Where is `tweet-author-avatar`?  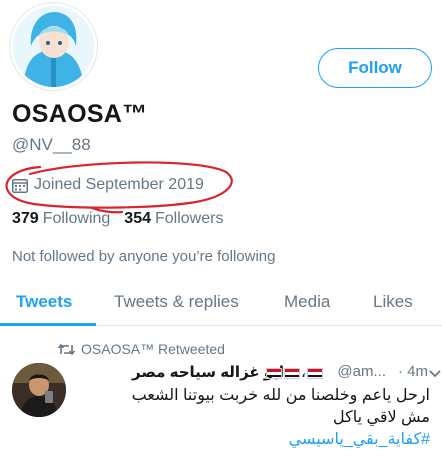
tweet-author-avatar is located at coordinates (39, 390).